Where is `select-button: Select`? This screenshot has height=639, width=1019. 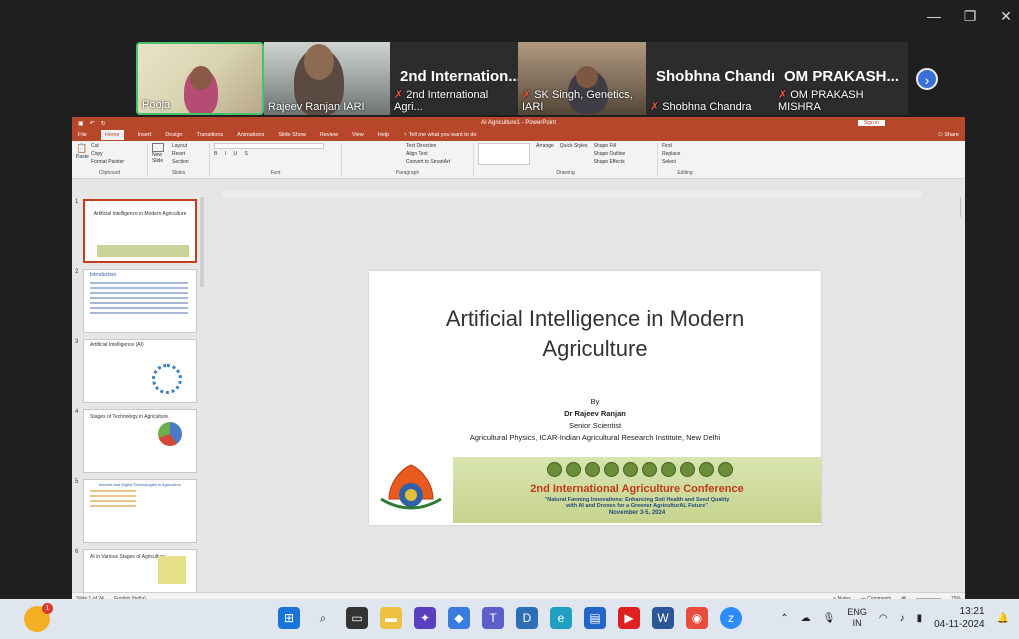 select-button: Select is located at coordinates (685, 162).